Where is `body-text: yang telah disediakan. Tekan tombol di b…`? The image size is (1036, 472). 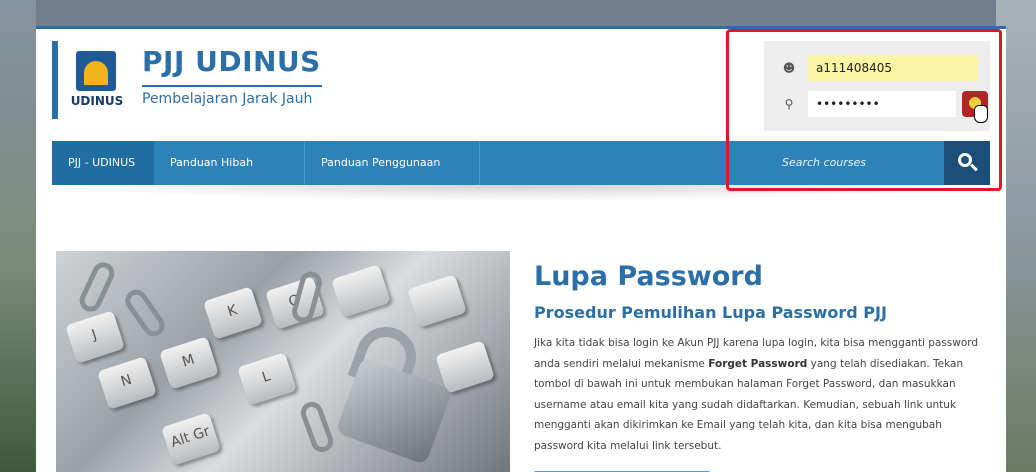 body-text: yang telah disediakan. Tekan tombol di b… is located at coordinates (749, 404).